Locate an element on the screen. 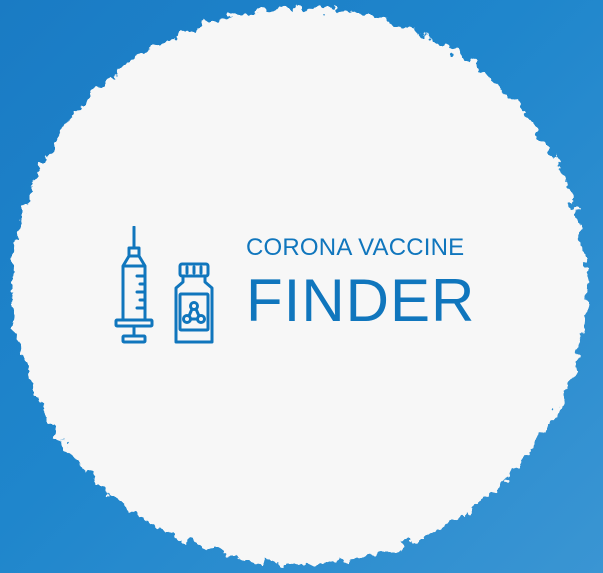 The height and width of the screenshot is (573, 603). wordmark: CORONA VACCINE FINDER is located at coordinates (376, 283).